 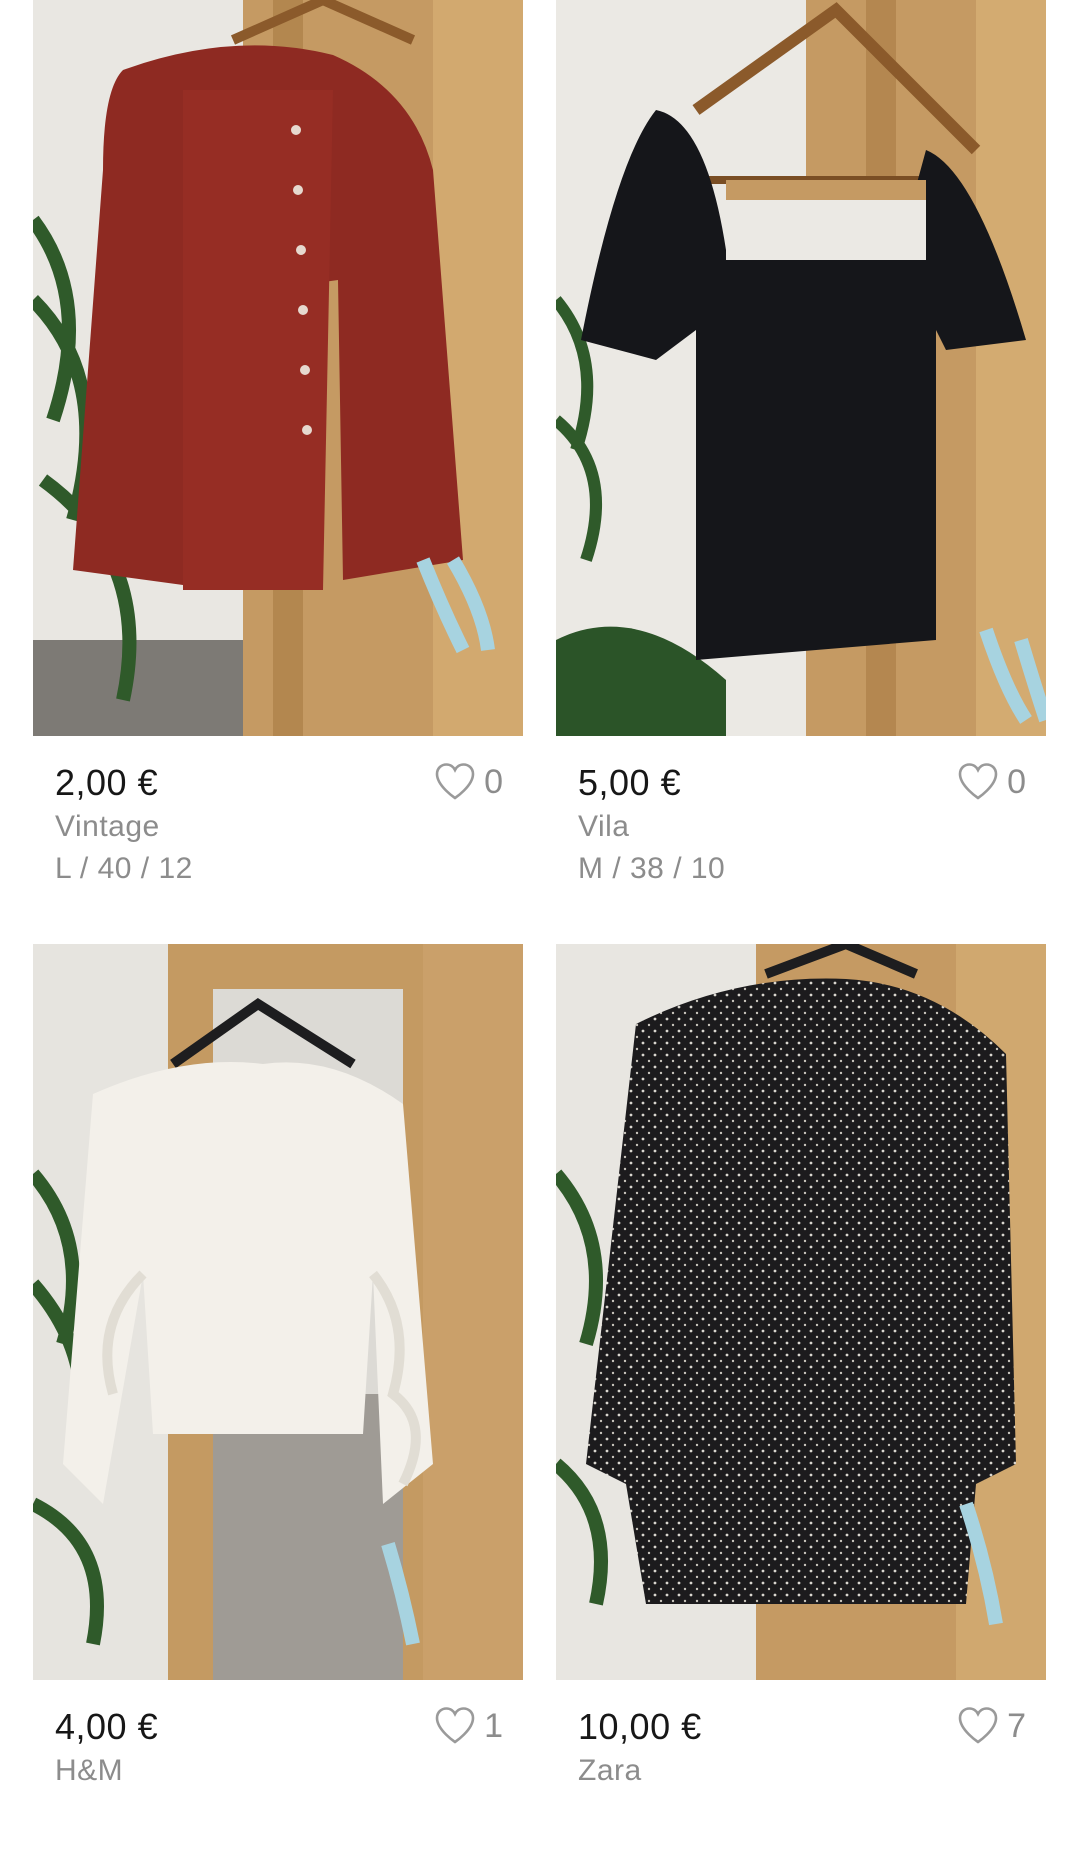 What do you see at coordinates (493, 1725) in the screenshot?
I see `favourite-count: 1` at bounding box center [493, 1725].